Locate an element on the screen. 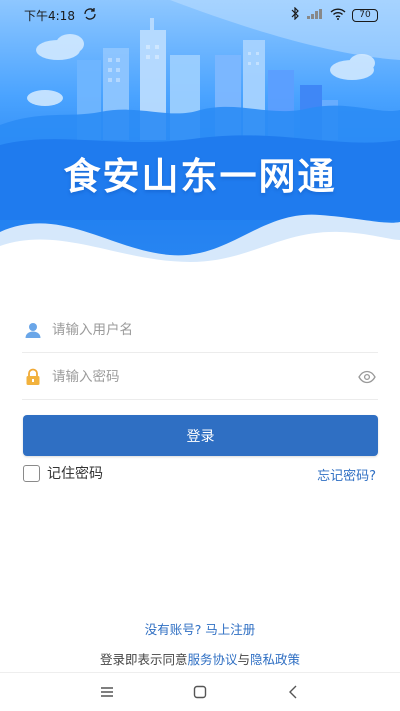 This screenshot has height=711, width=400. agreement-prefix: 登录即表示同意 is located at coordinates (143, 659).